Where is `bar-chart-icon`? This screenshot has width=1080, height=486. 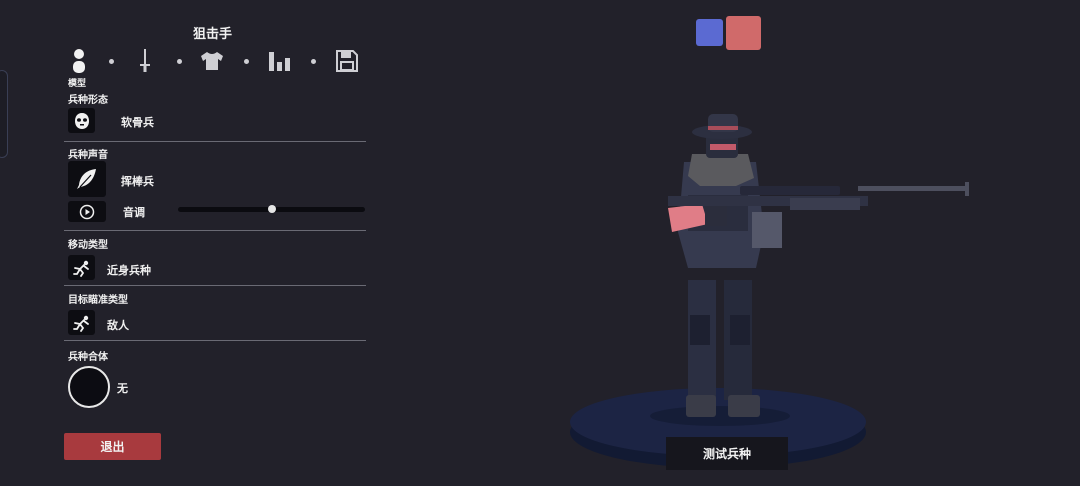 bar-chart-icon is located at coordinates (279, 61).